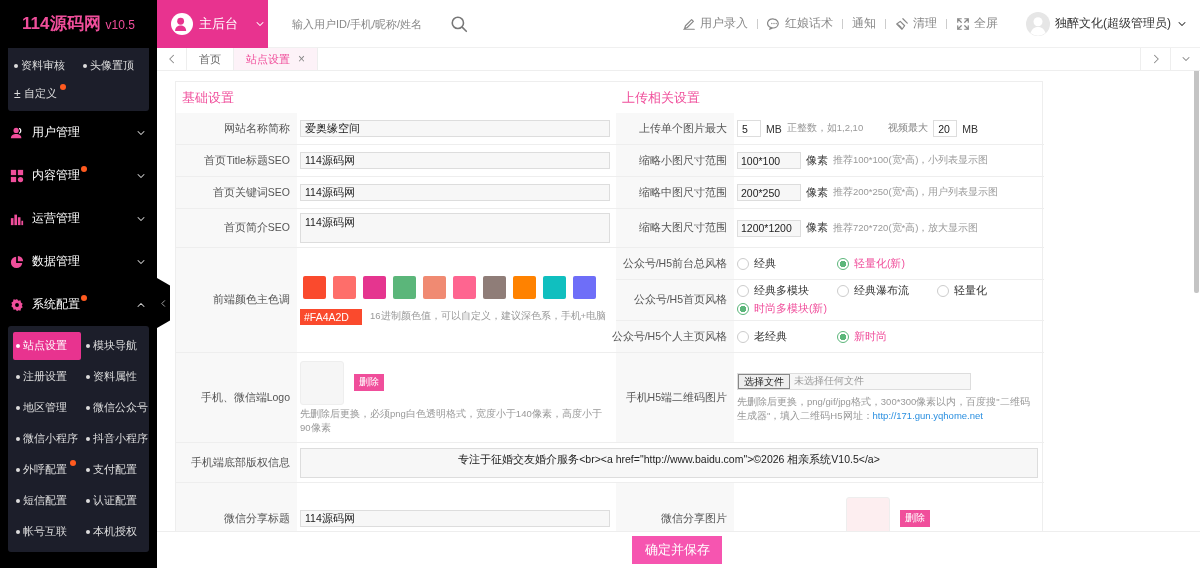 This screenshot has width=1200, height=568. What do you see at coordinates (769, 160) in the screenshot?
I see `input-field: 100*100` at bounding box center [769, 160].